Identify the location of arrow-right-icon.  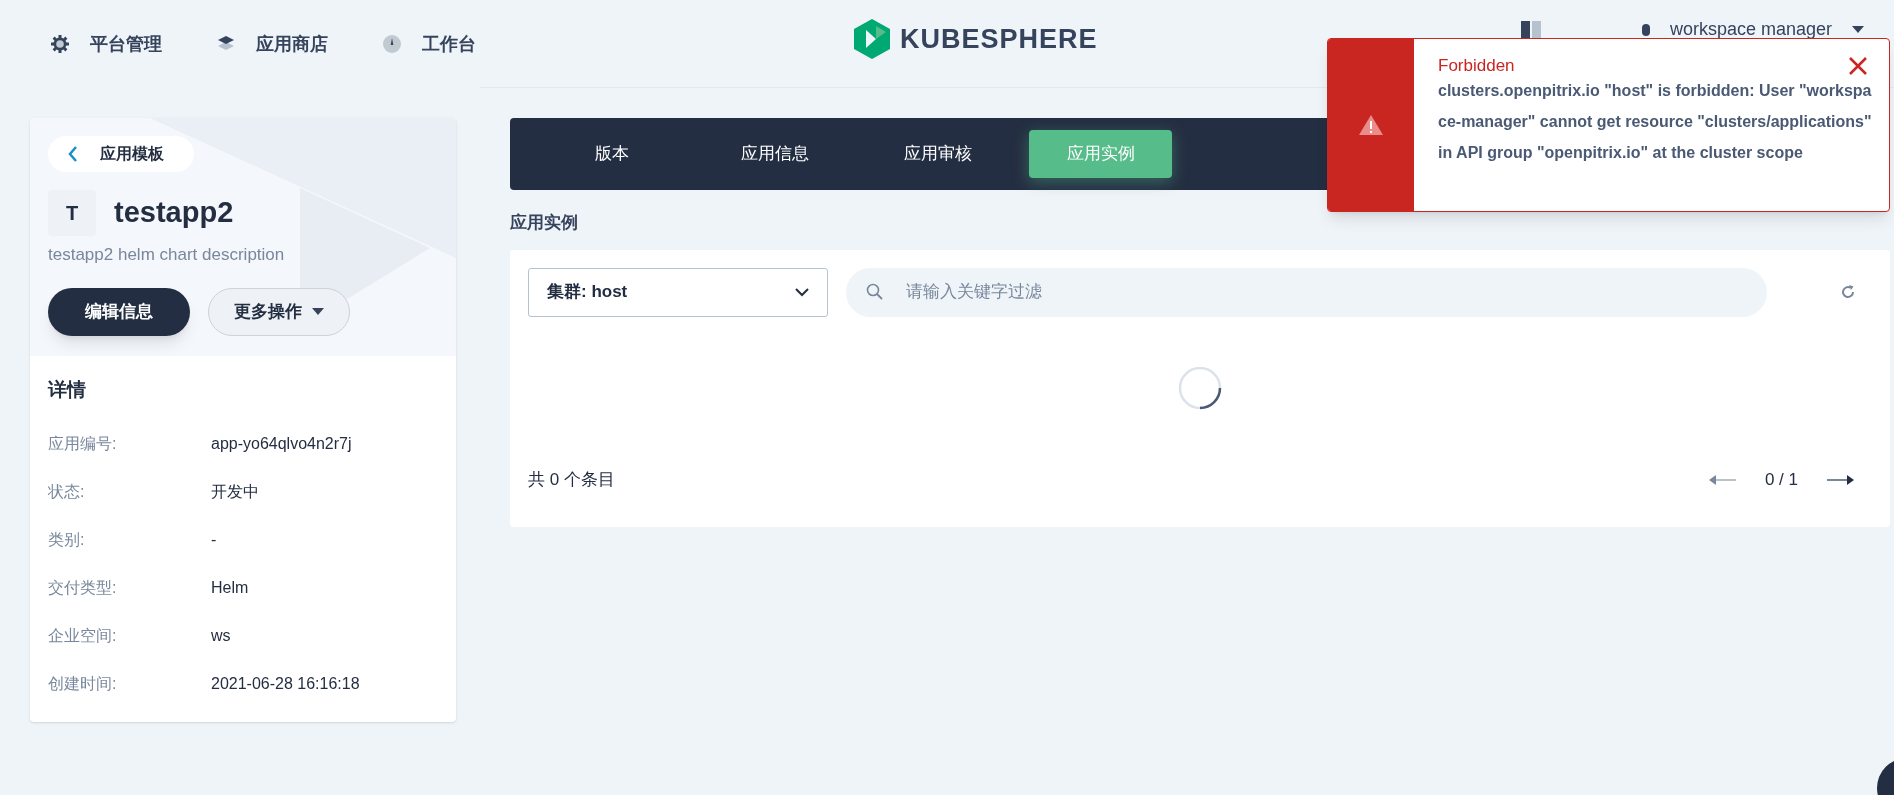
(1840, 479).